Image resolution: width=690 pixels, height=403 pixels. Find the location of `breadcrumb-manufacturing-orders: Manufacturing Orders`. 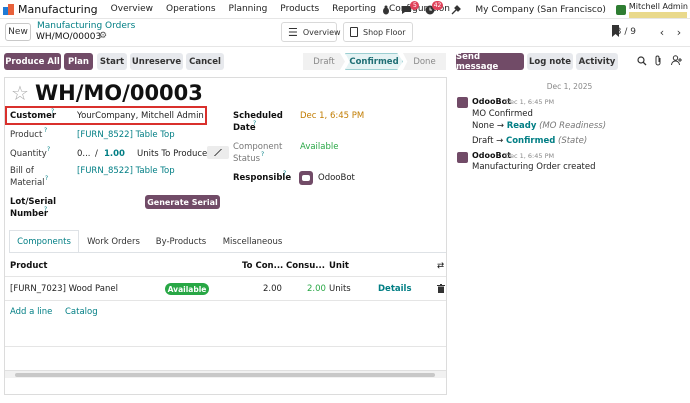

breadcrumb-manufacturing-orders: Manufacturing Orders is located at coordinates (86, 26).